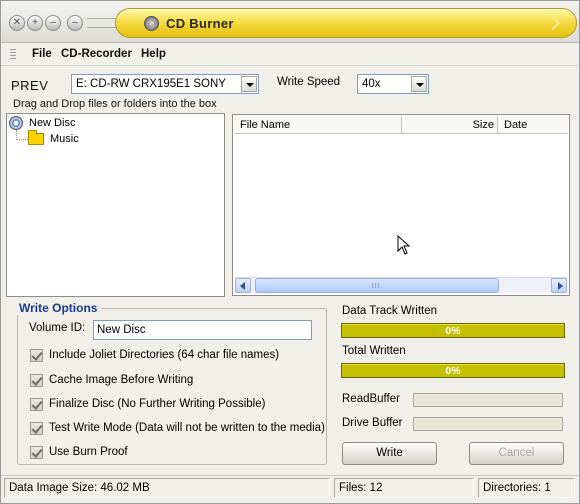  Describe the element at coordinates (115, 205) in the screenshot. I see `disc-tree: New Disc Music` at that location.